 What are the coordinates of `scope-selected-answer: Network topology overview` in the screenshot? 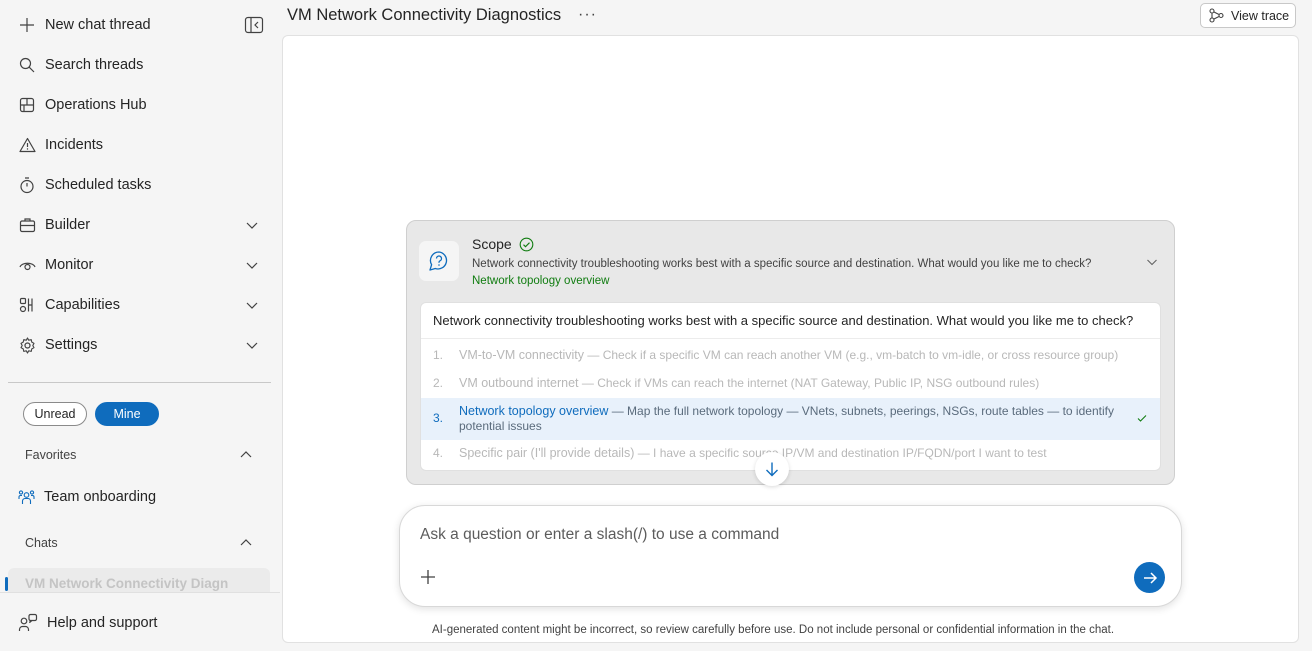 It's located at (541, 281).